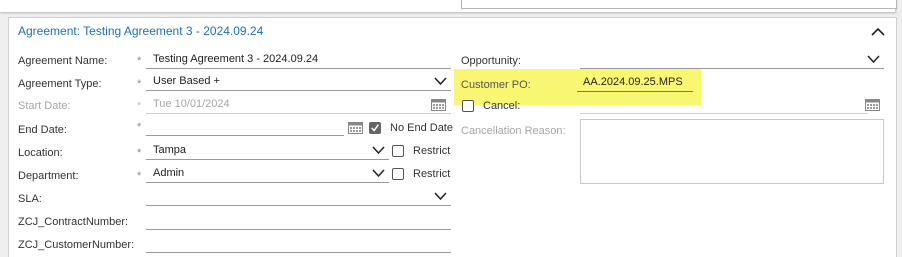 Image resolution: width=902 pixels, height=257 pixels. I want to click on start-date-value: Tue 10/01/2024, so click(191, 104).